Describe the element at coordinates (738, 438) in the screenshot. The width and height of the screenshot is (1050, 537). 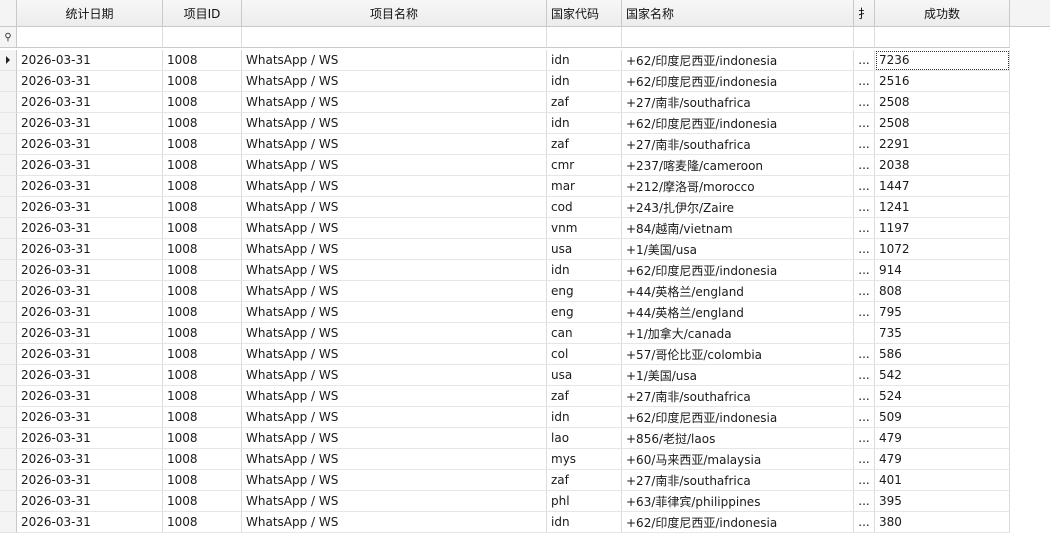
I see `cell-country-name: +856/老挝/laos` at that location.